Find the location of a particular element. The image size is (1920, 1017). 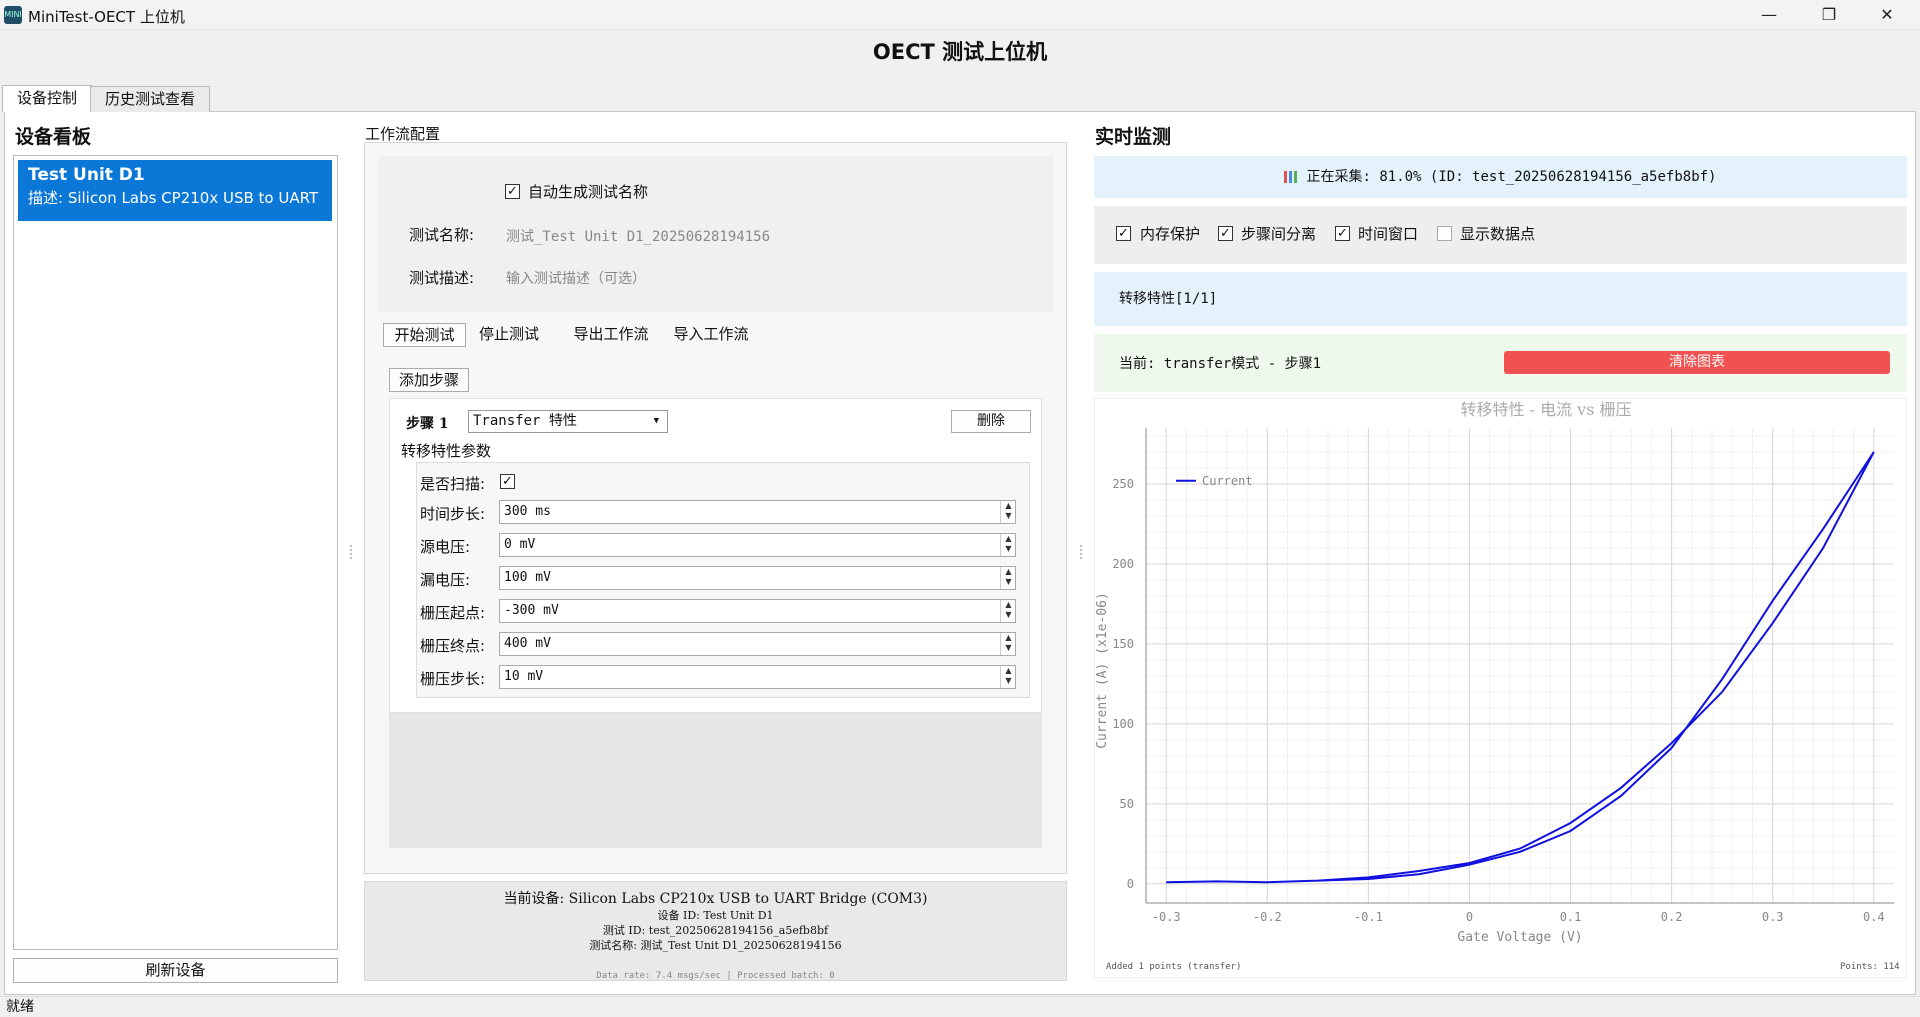

app-icon: MINI is located at coordinates (13, 15).